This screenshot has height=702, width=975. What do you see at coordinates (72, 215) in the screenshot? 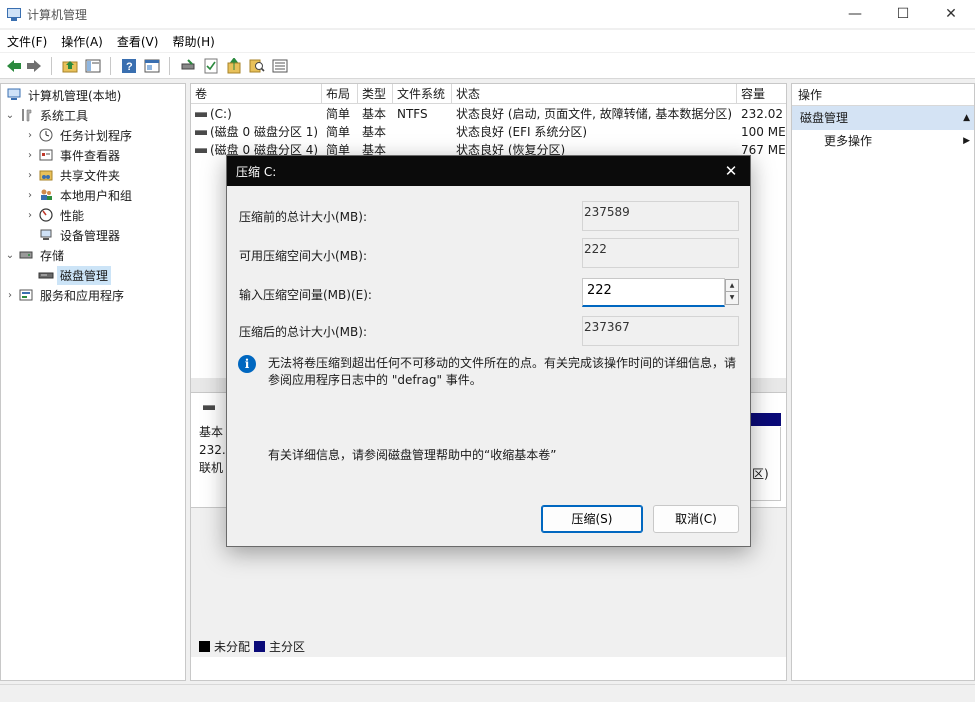
I see `tree-item-label: 性能` at bounding box center [72, 215].